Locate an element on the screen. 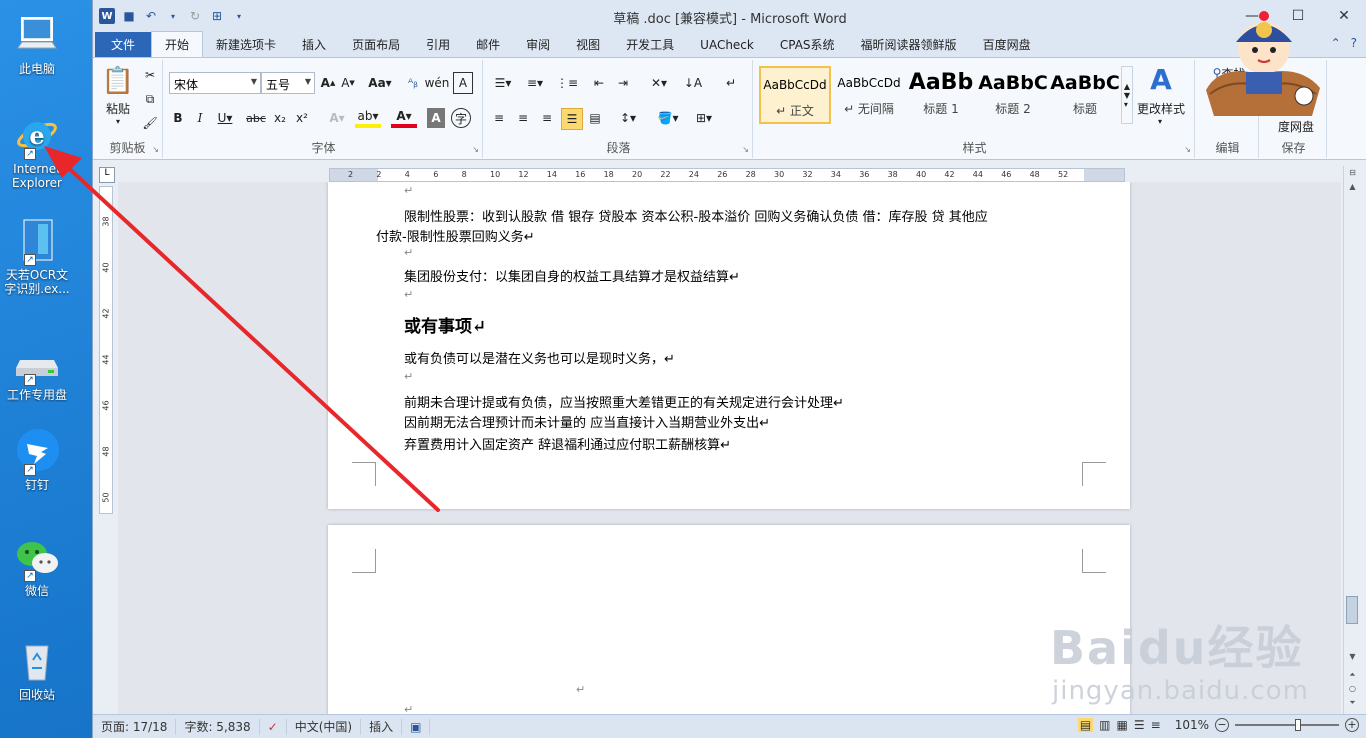  bullets-icon: ☰▾ is located at coordinates (503, 83).